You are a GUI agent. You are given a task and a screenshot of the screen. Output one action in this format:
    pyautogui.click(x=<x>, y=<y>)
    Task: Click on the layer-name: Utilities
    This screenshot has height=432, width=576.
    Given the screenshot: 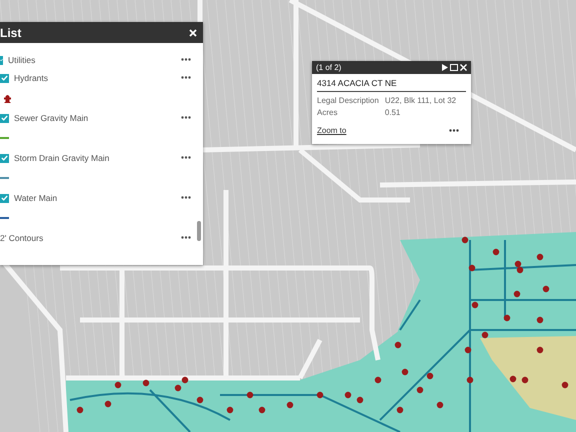 What is the action you would take?
    pyautogui.click(x=22, y=60)
    